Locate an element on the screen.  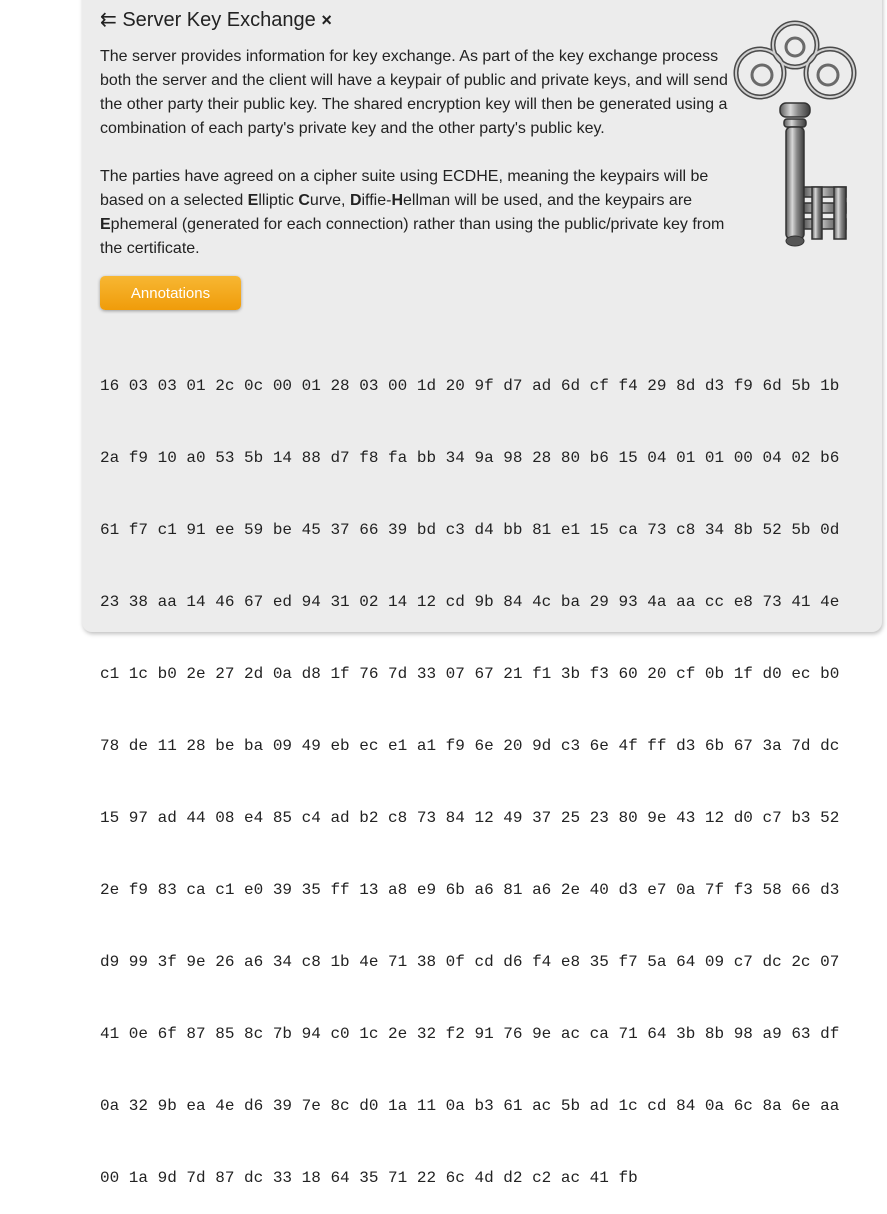
double-left-arrow-icon: ⇇ is located at coordinates (108, 20).